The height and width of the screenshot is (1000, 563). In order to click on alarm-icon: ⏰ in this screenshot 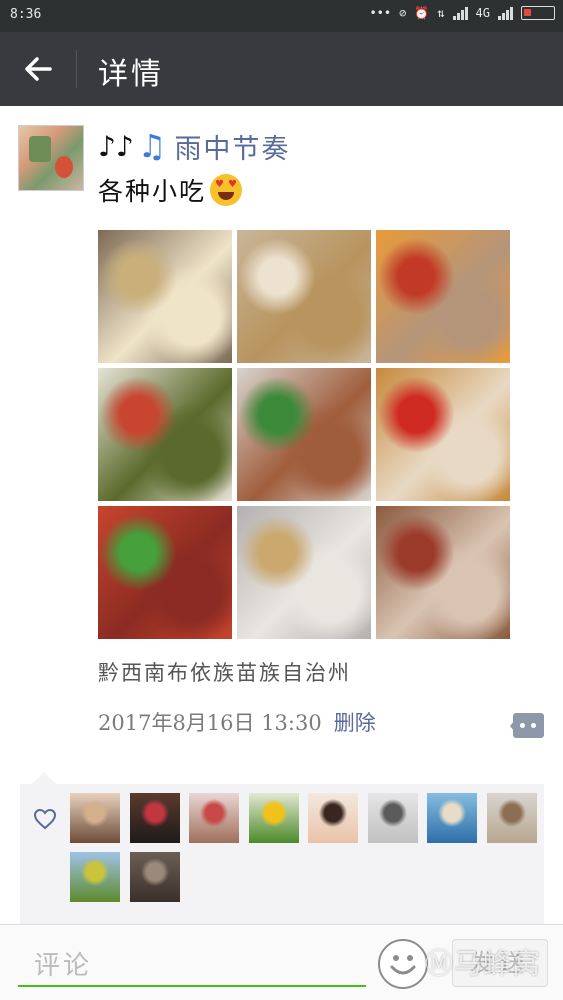, I will do `click(422, 13)`.